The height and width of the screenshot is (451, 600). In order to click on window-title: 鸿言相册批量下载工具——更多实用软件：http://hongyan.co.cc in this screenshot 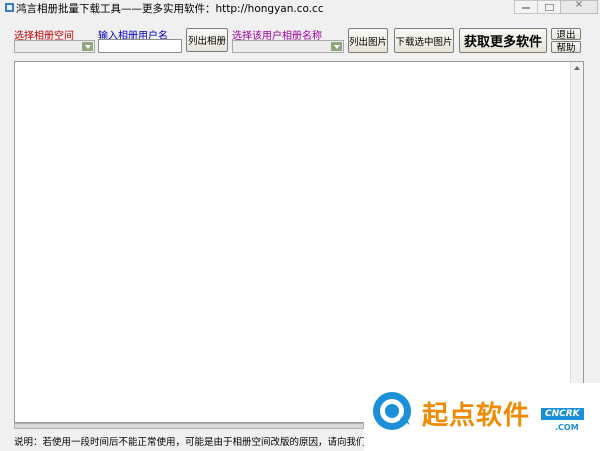, I will do `click(170, 9)`.